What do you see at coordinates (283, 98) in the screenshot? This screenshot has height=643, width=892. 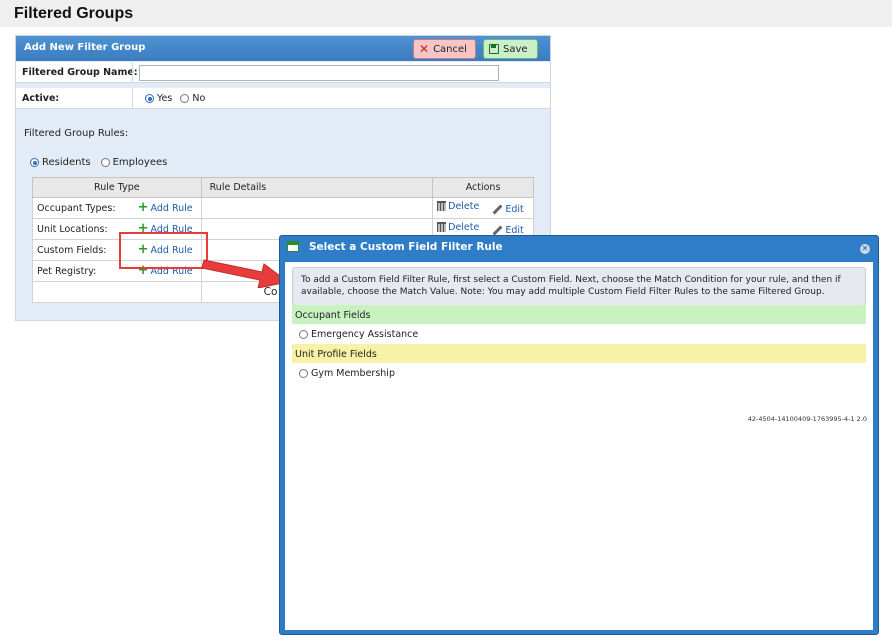 I see `active-row: Active: Yes No` at bounding box center [283, 98].